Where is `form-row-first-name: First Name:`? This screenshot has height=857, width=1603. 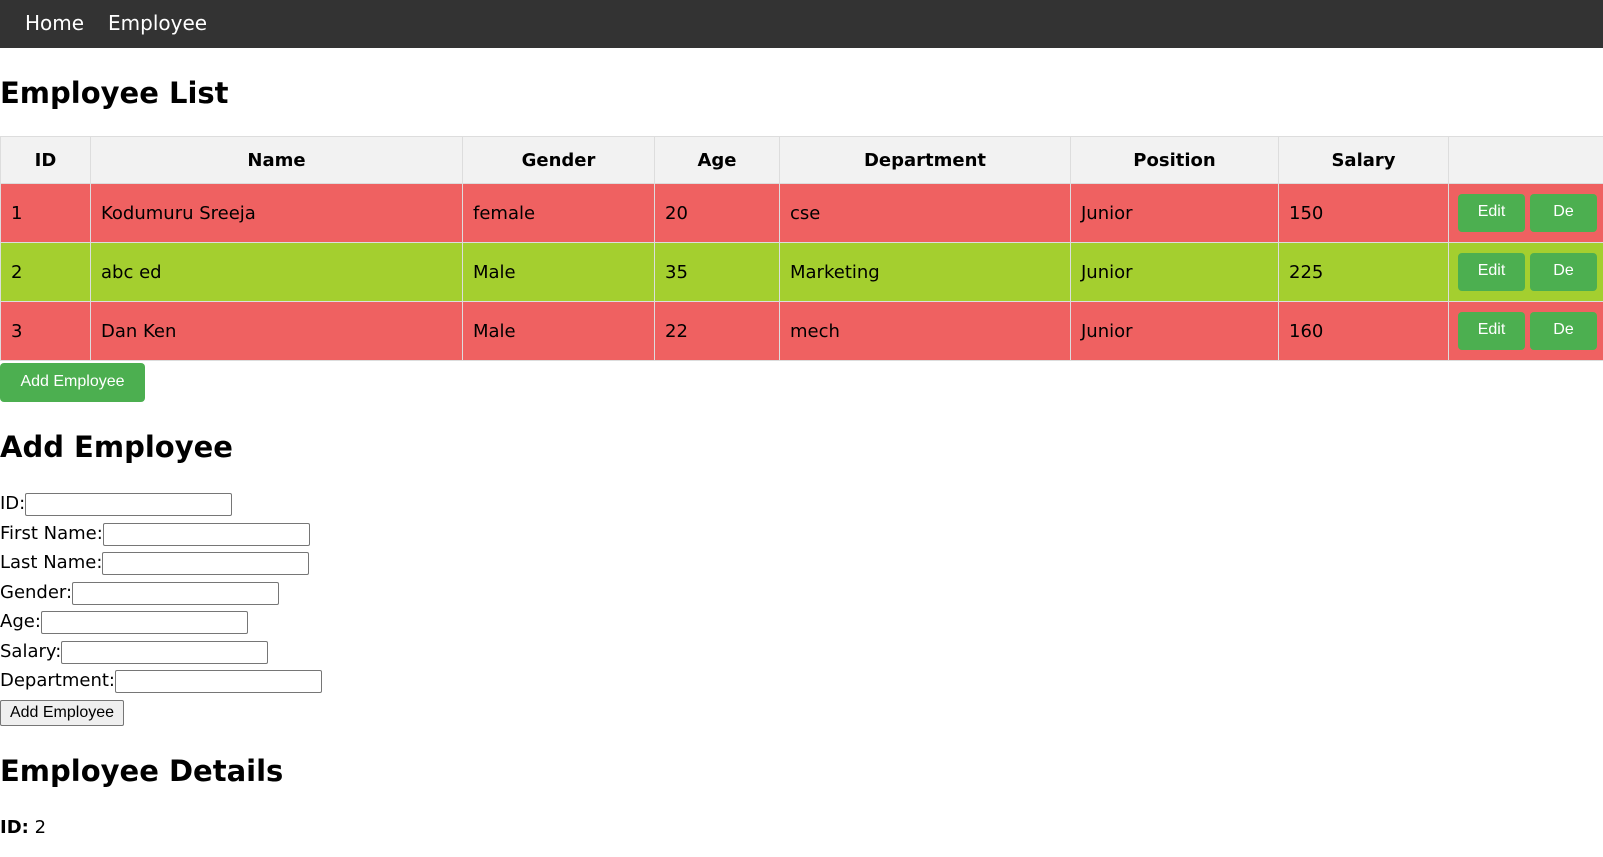
form-row-first-name: First Name: is located at coordinates (155, 535).